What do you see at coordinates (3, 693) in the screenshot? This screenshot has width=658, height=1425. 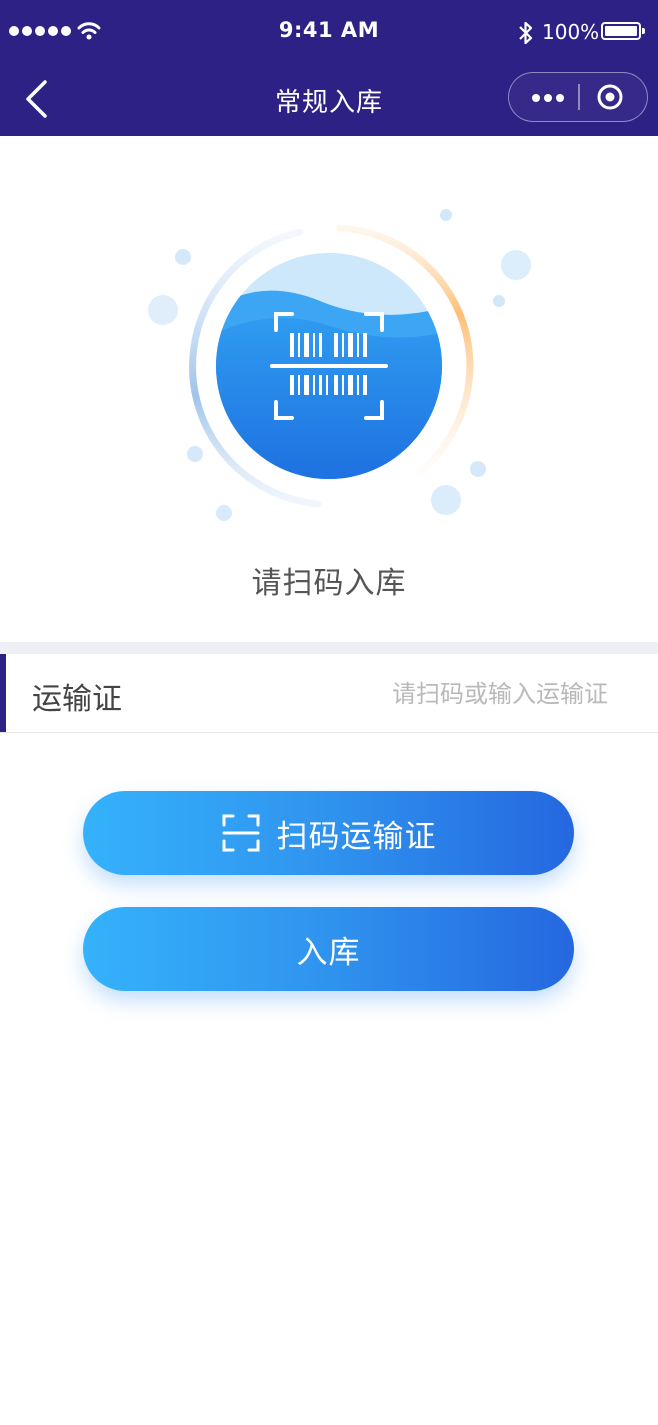 I see `row-accent-bar` at bounding box center [3, 693].